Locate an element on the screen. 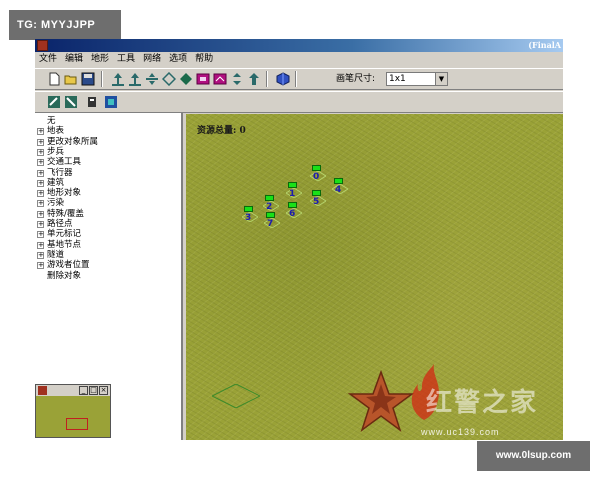 Image resolution: width=600 pixels, height=480 pixels. menu-tools: 工具 is located at coordinates (126, 59).